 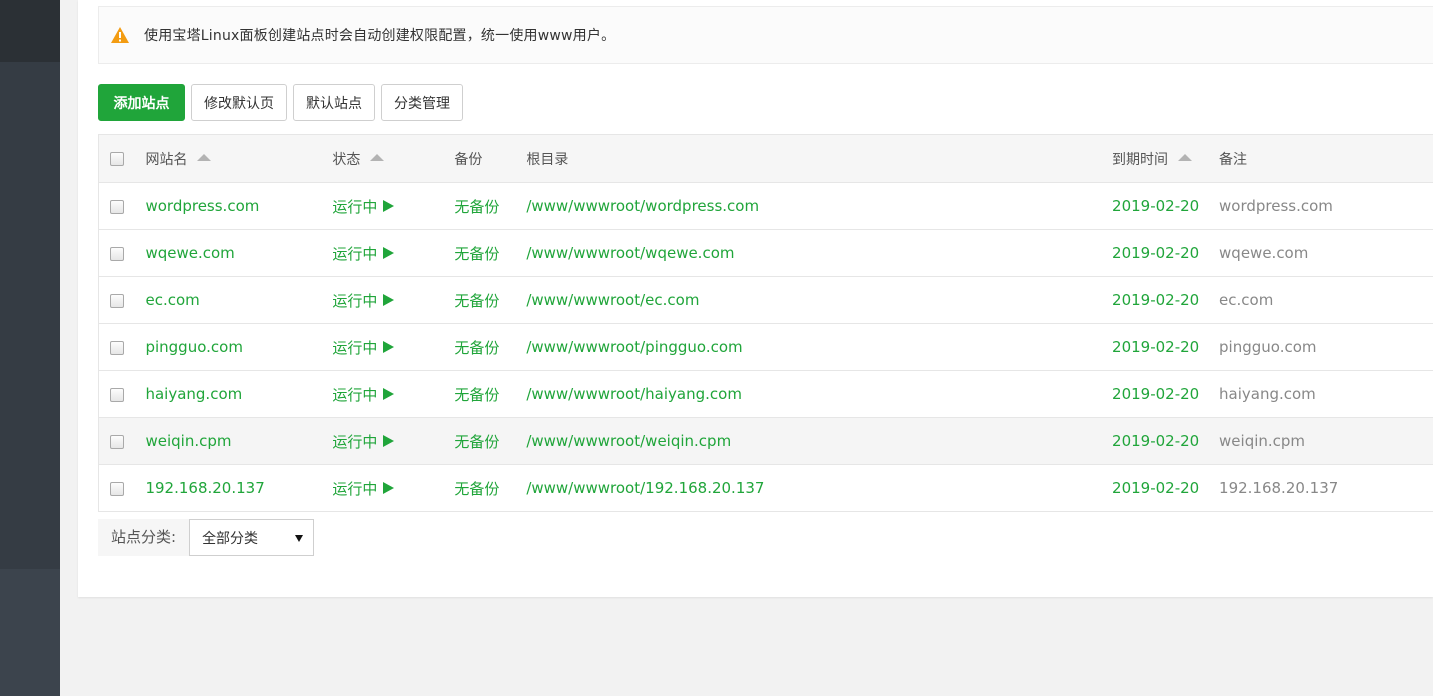 What do you see at coordinates (166, 159) in the screenshot?
I see `col-site-name-label: 网站名` at bounding box center [166, 159].